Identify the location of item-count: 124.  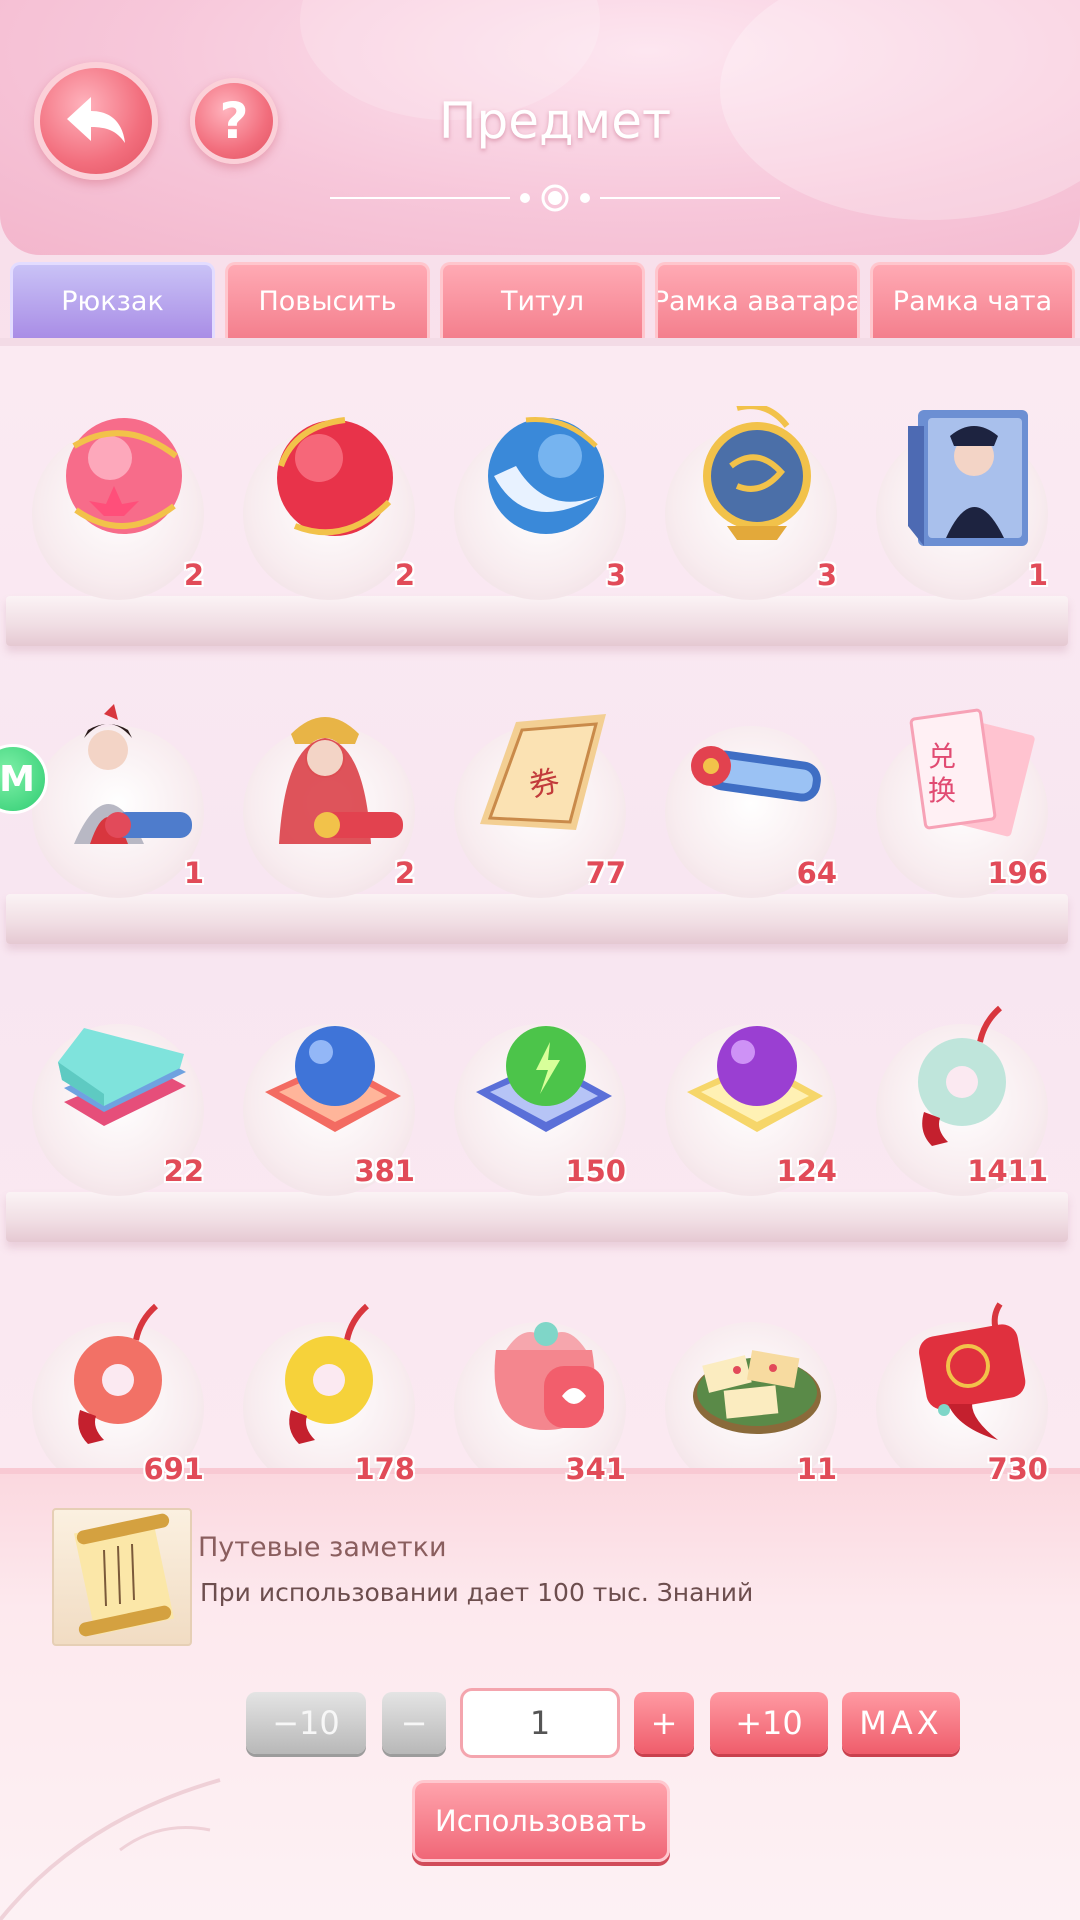
(806, 1171).